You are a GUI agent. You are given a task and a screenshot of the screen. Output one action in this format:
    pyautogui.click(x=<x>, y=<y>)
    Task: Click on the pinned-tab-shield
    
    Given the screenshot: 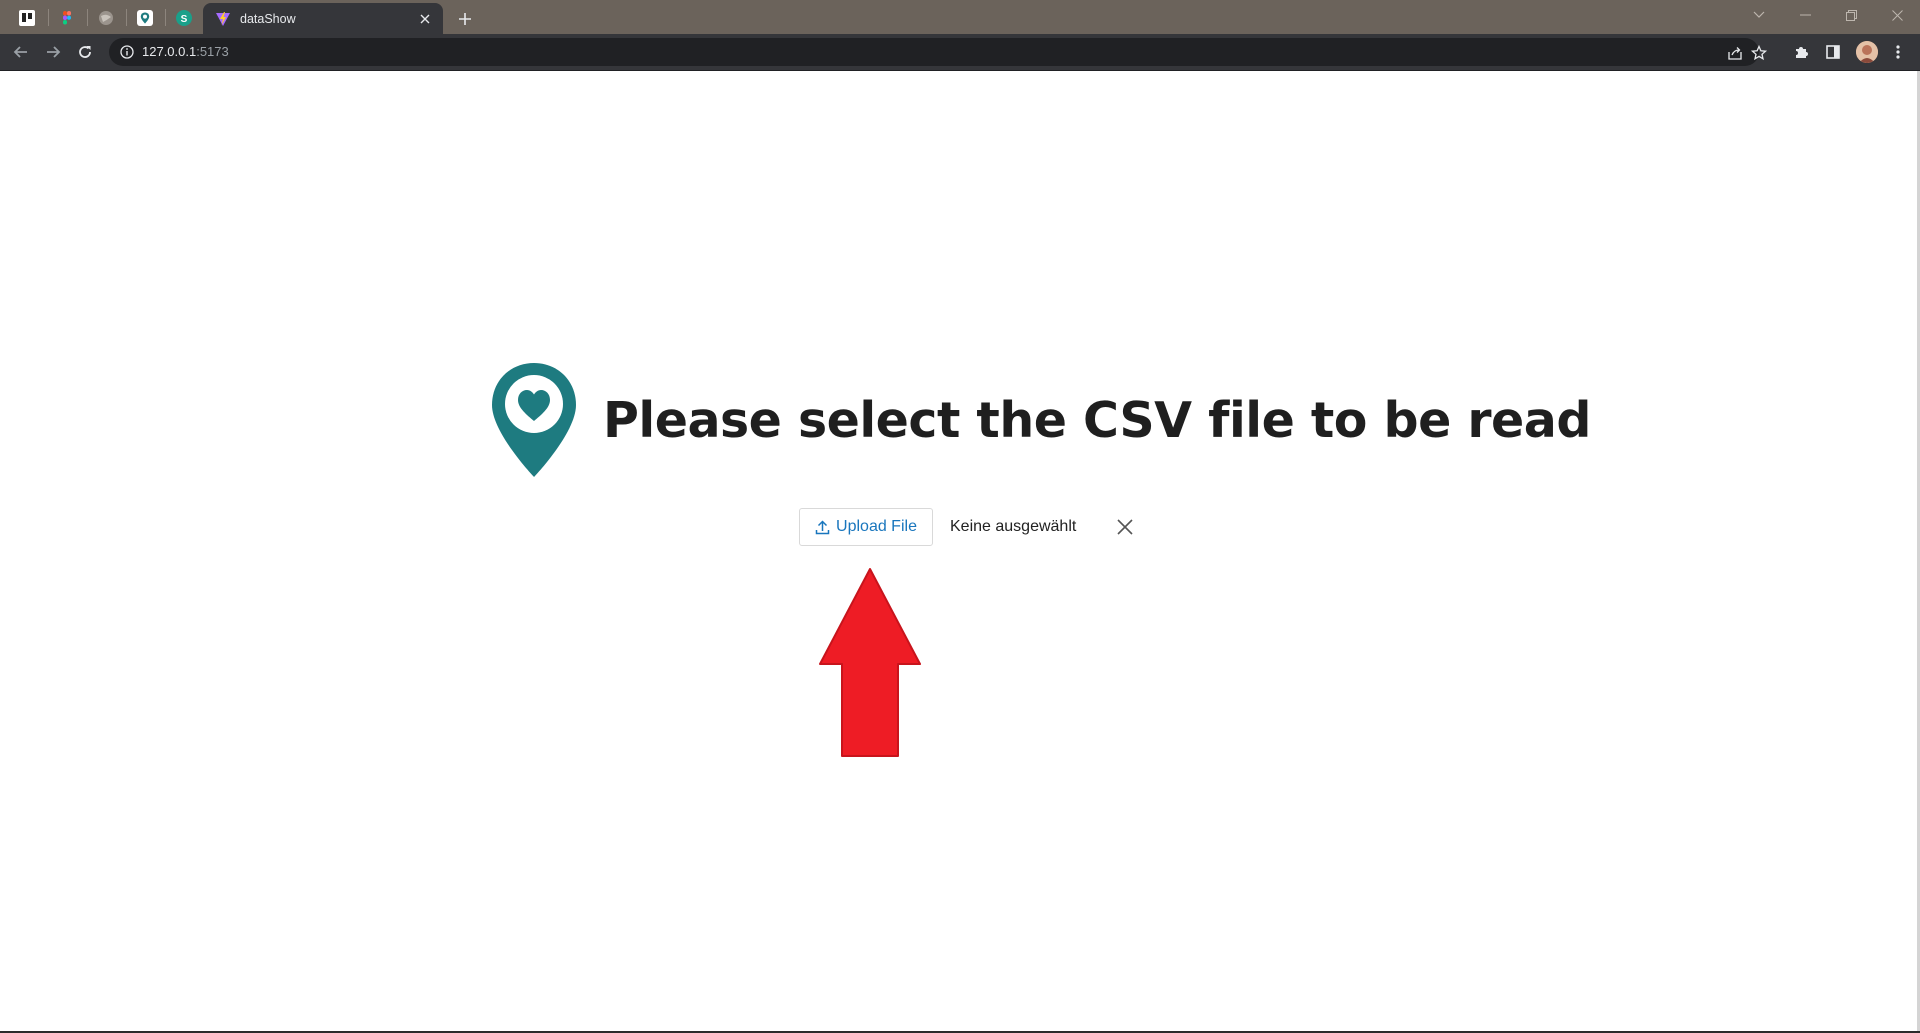 What is the action you would take?
    pyautogui.click(x=145, y=17)
    